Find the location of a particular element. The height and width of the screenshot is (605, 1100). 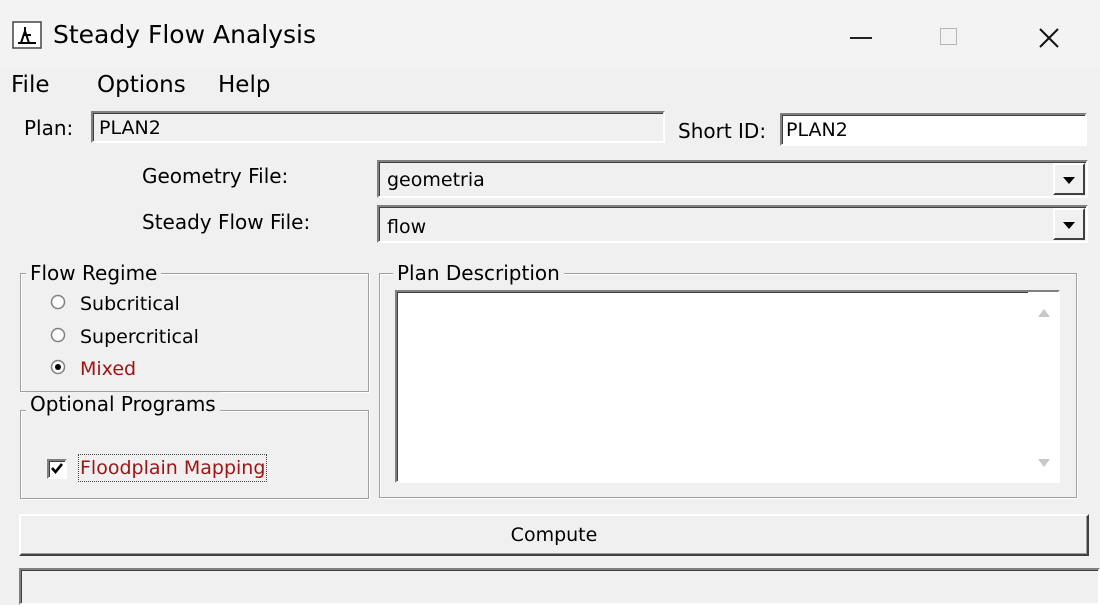

scroll-up-icon is located at coordinates (1044, 313).